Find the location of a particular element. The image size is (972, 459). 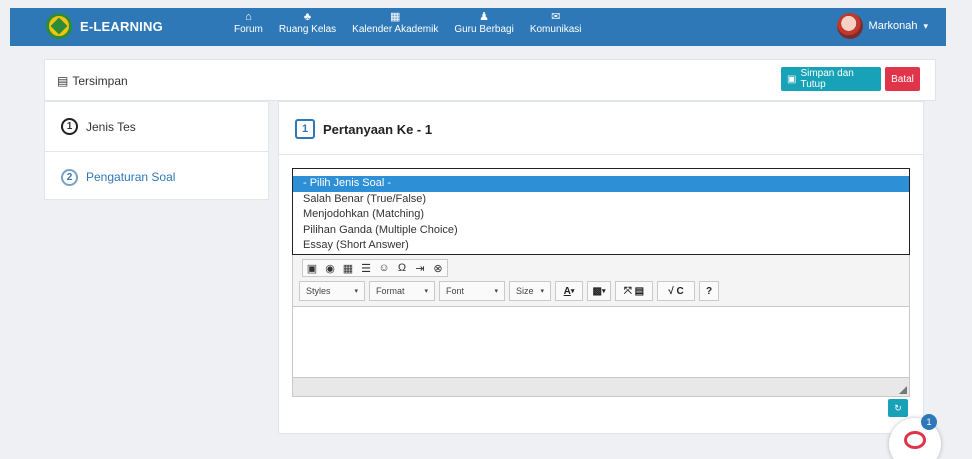

smiley-icon: ☺ is located at coordinates (384, 268).